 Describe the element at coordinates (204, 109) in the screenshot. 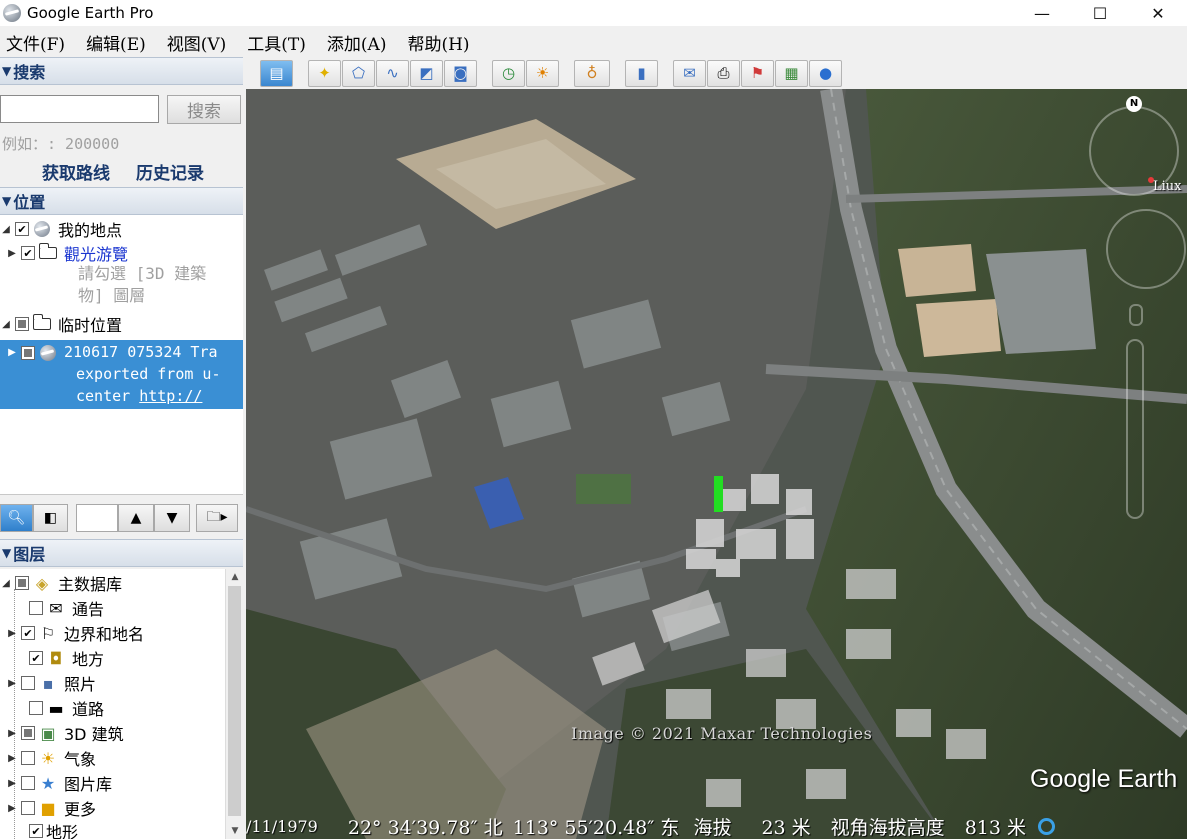

I see `search-button: 搜索` at that location.